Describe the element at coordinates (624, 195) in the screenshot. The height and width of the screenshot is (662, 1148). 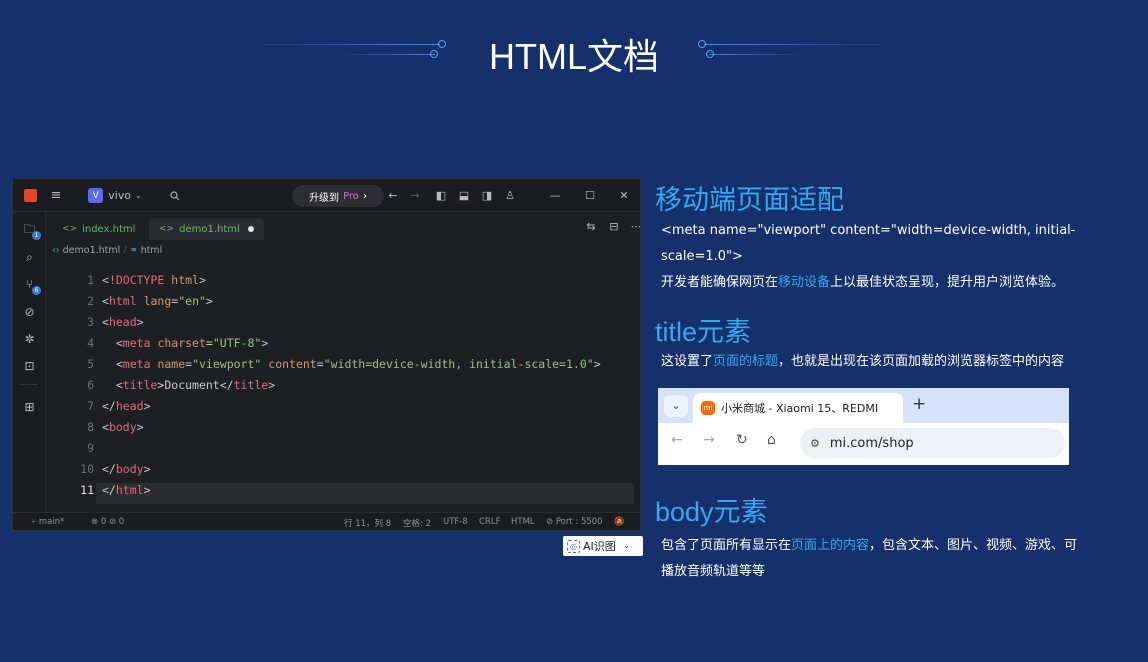
I see `close-icon: ✕` at that location.